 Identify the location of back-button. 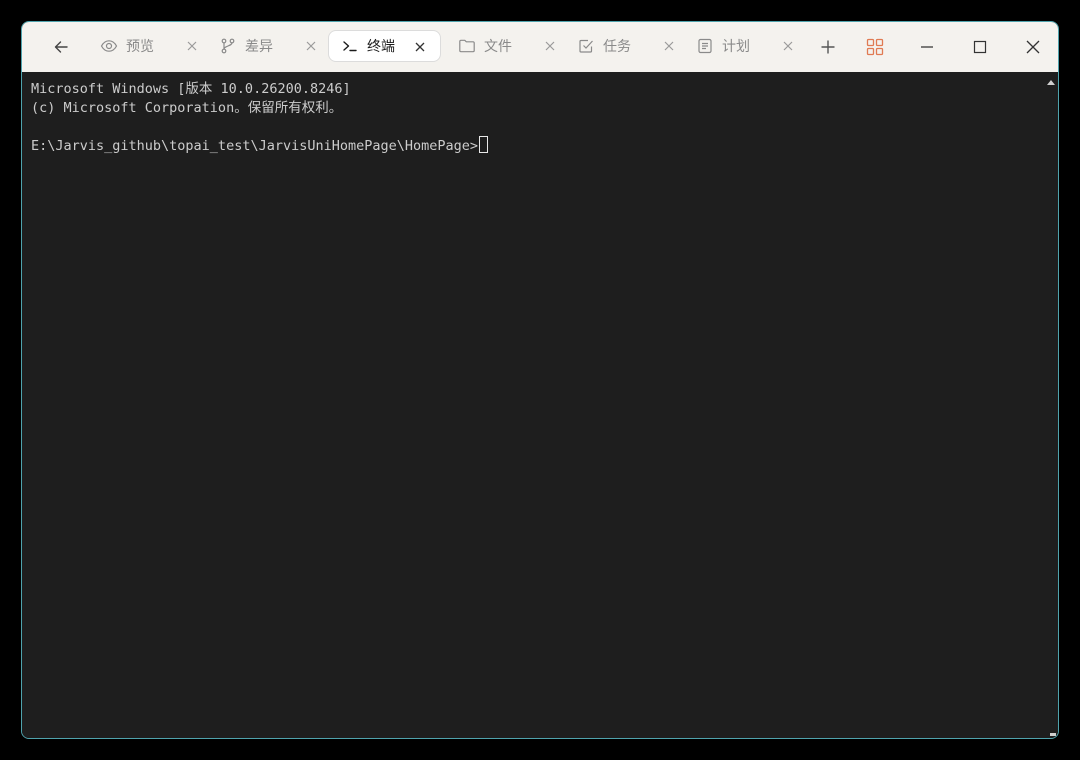
(61, 47).